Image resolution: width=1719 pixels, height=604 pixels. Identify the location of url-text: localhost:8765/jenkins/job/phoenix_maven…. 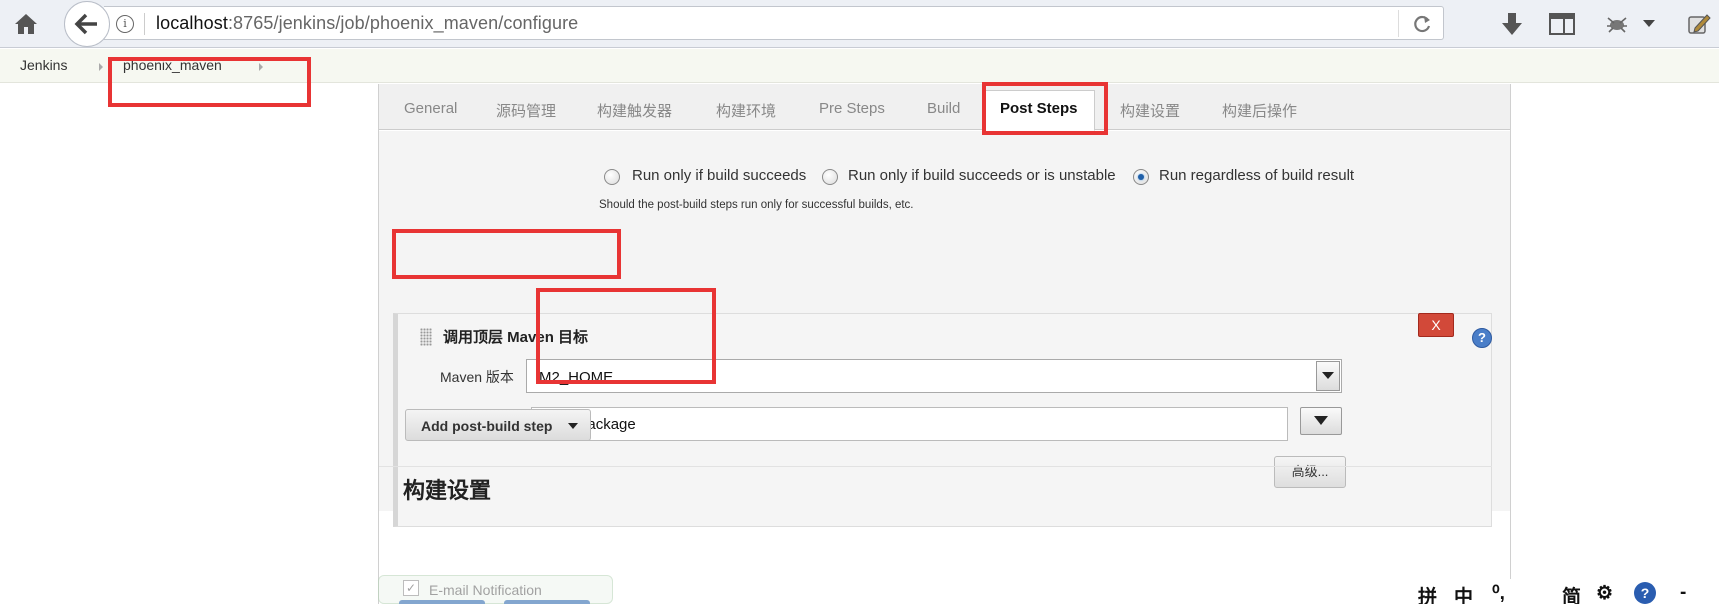
(367, 23).